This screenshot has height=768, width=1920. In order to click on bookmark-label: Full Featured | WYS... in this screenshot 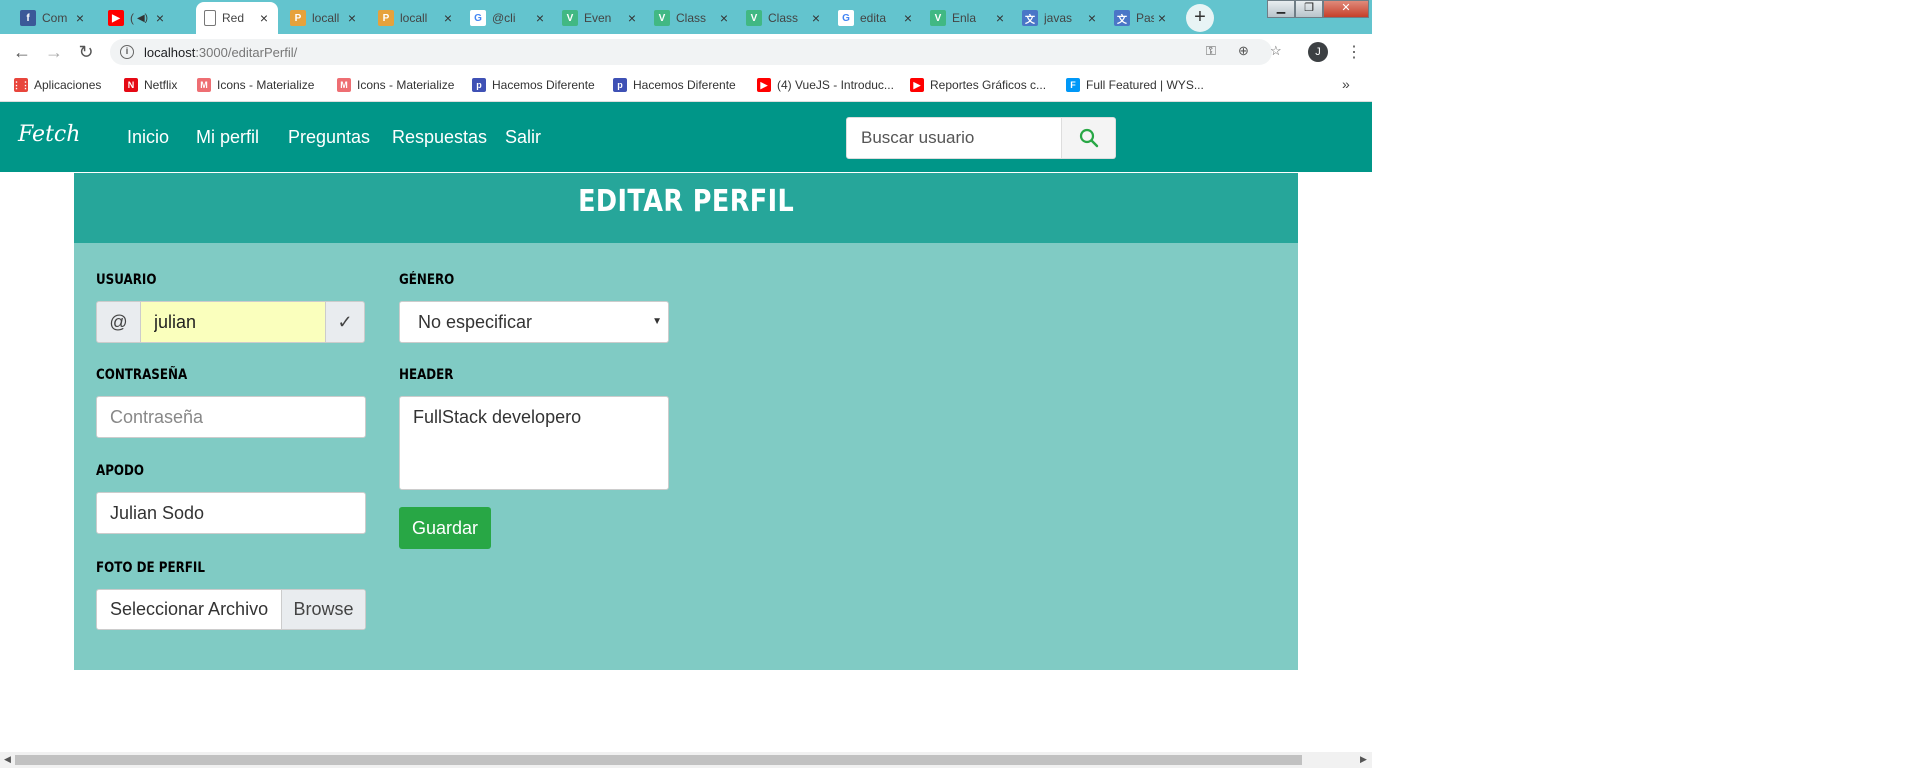, I will do `click(1145, 85)`.